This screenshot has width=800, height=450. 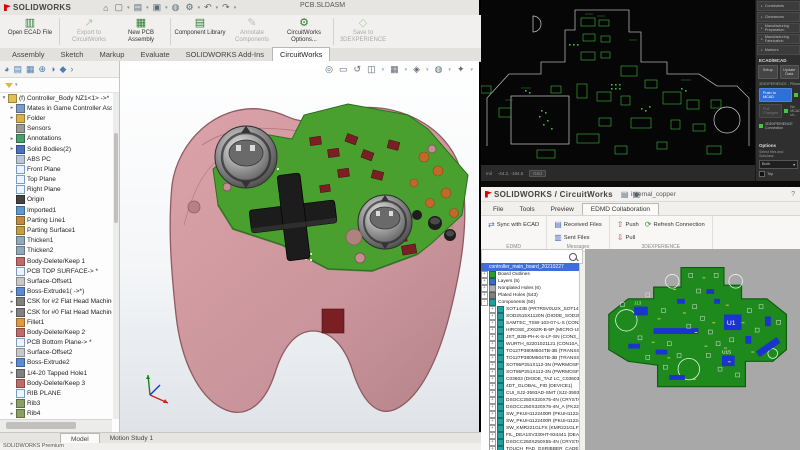 What do you see at coordinates (141, 31) in the screenshot?
I see `command-button: ▦ New PCB Assembly` at bounding box center [141, 31].